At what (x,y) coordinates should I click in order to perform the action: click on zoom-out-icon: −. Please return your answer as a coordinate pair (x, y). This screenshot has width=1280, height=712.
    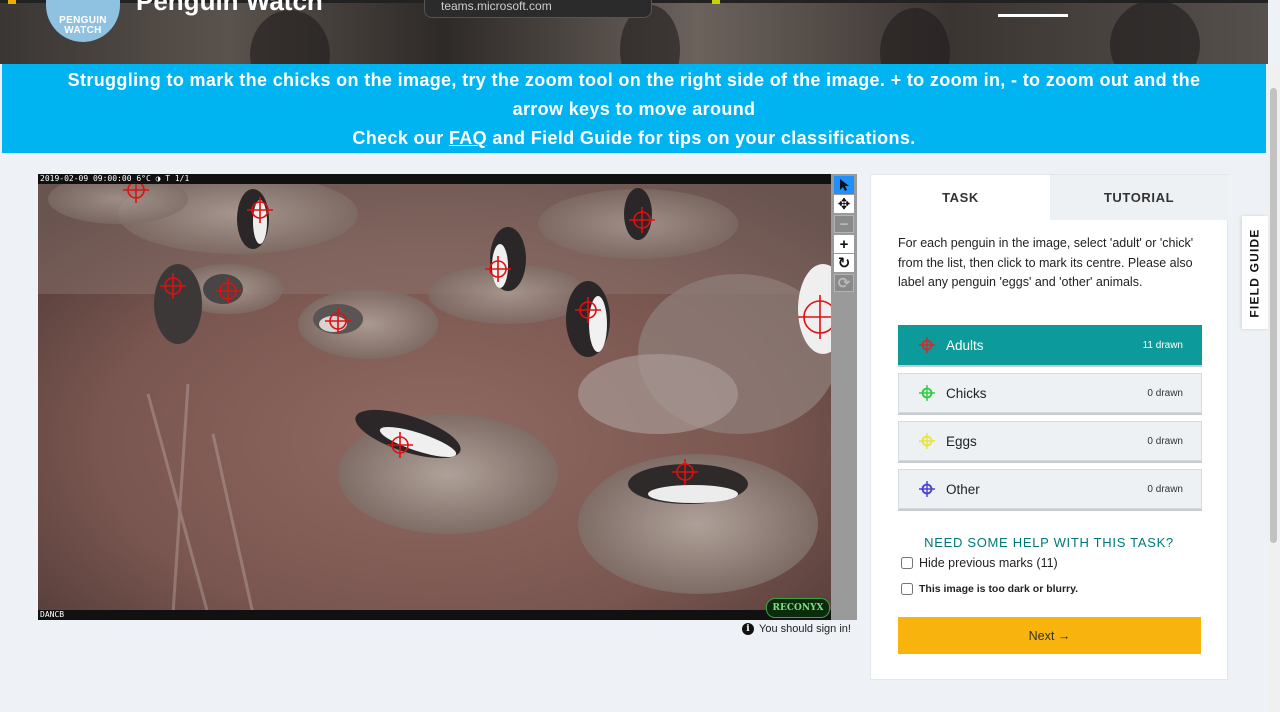
    Looking at the image, I should click on (844, 224).